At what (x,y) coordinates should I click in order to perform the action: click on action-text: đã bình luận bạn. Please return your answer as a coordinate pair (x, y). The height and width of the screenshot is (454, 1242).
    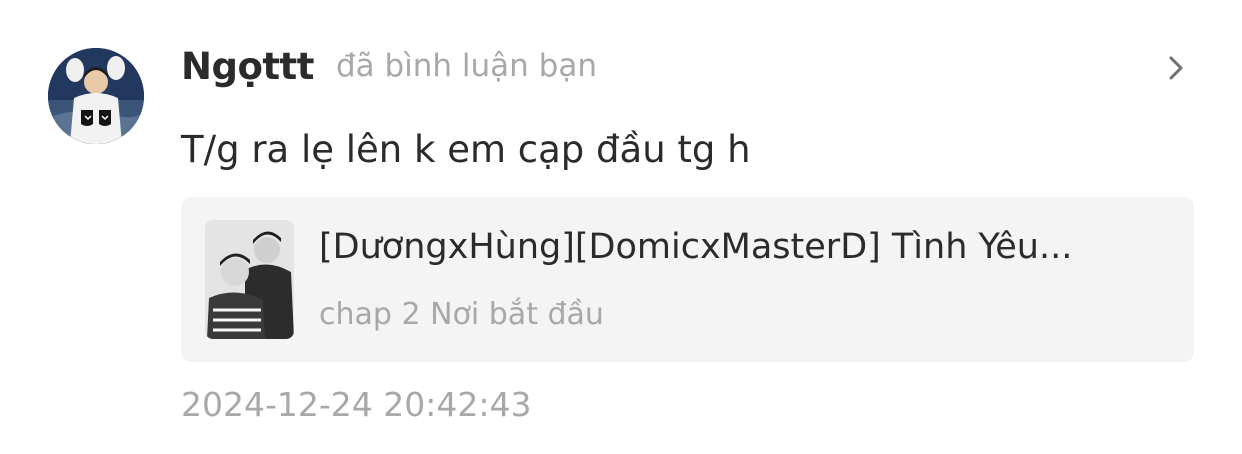
    Looking at the image, I should click on (466, 66).